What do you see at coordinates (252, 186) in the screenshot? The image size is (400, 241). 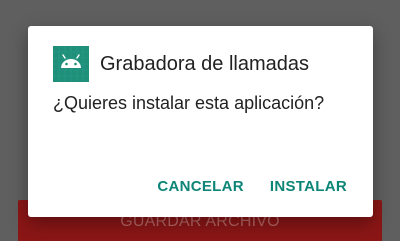 I see `dialog-actions: CANCELAR INSTALAR` at bounding box center [252, 186].